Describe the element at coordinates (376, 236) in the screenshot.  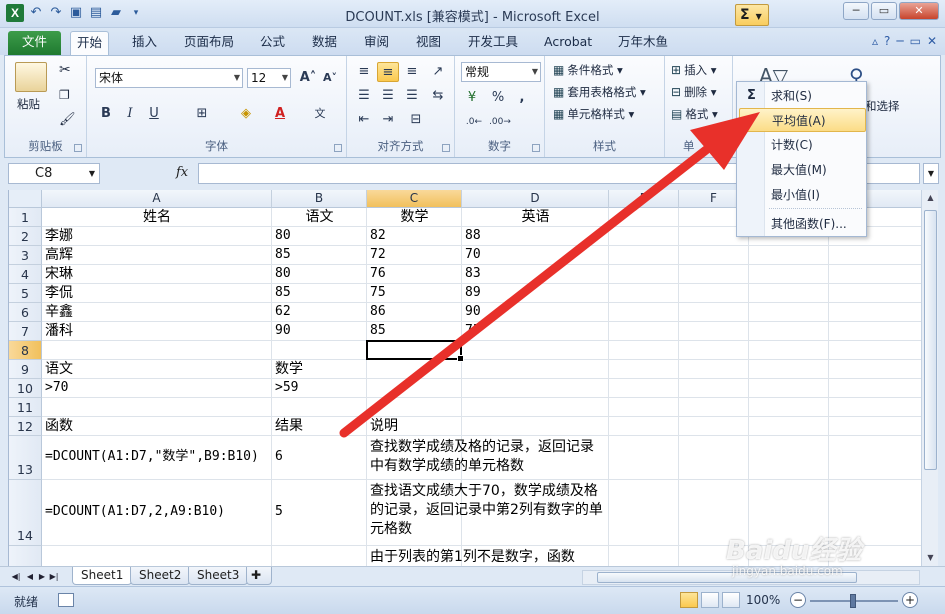
I see `cell-c2: 82` at that location.